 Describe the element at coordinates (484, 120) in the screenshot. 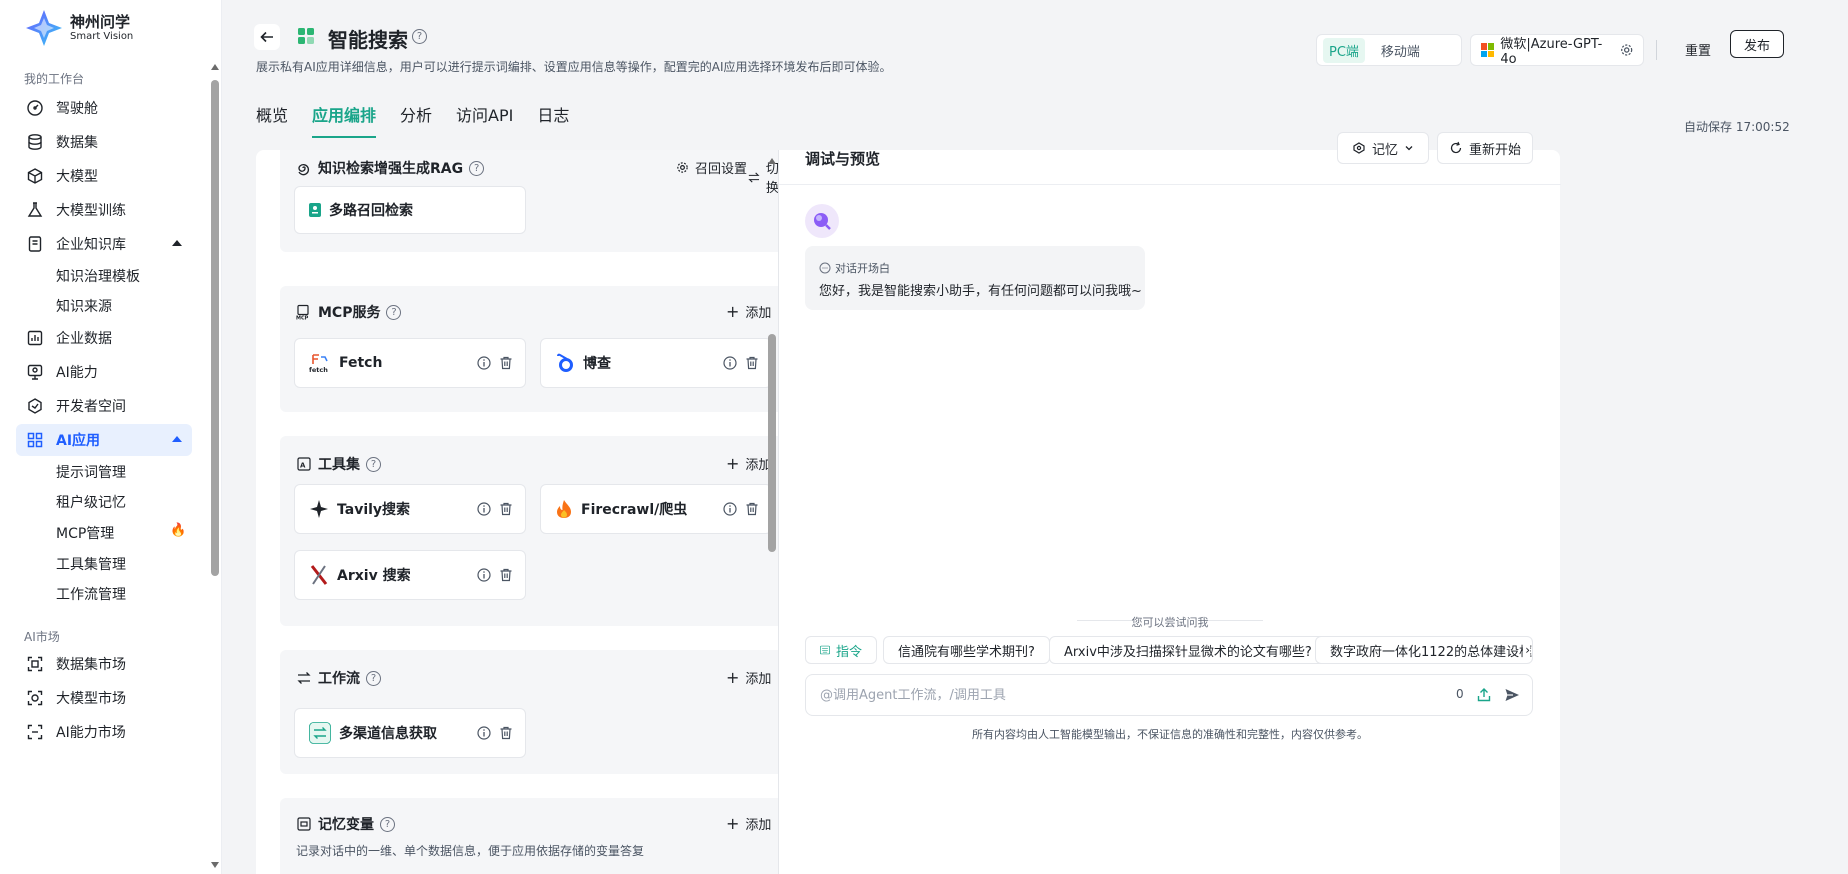

I see `tab-api: 访问API` at that location.